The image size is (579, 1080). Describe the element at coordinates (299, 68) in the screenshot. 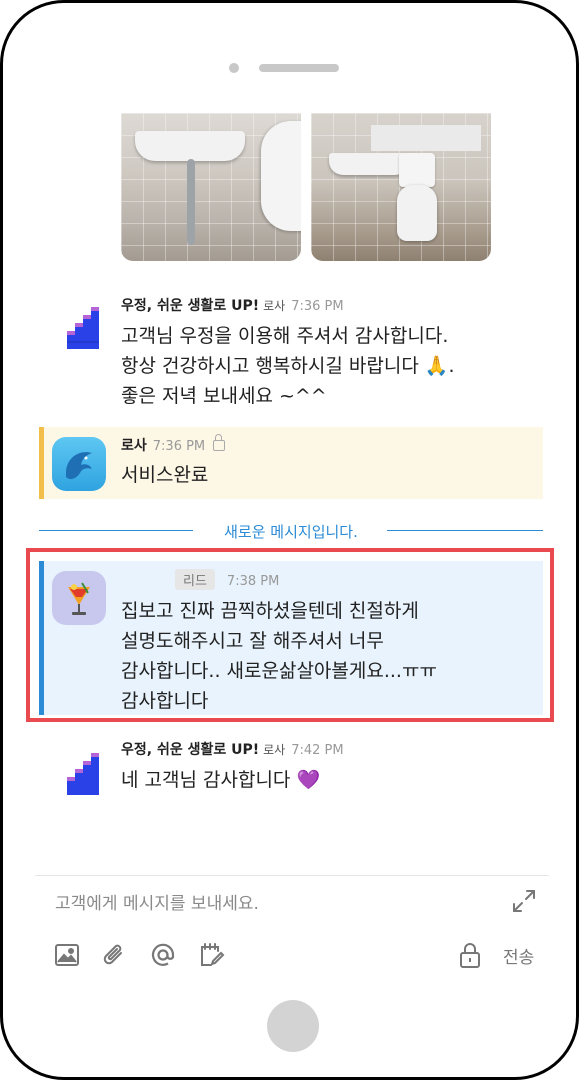

I see `speaker-grille` at that location.